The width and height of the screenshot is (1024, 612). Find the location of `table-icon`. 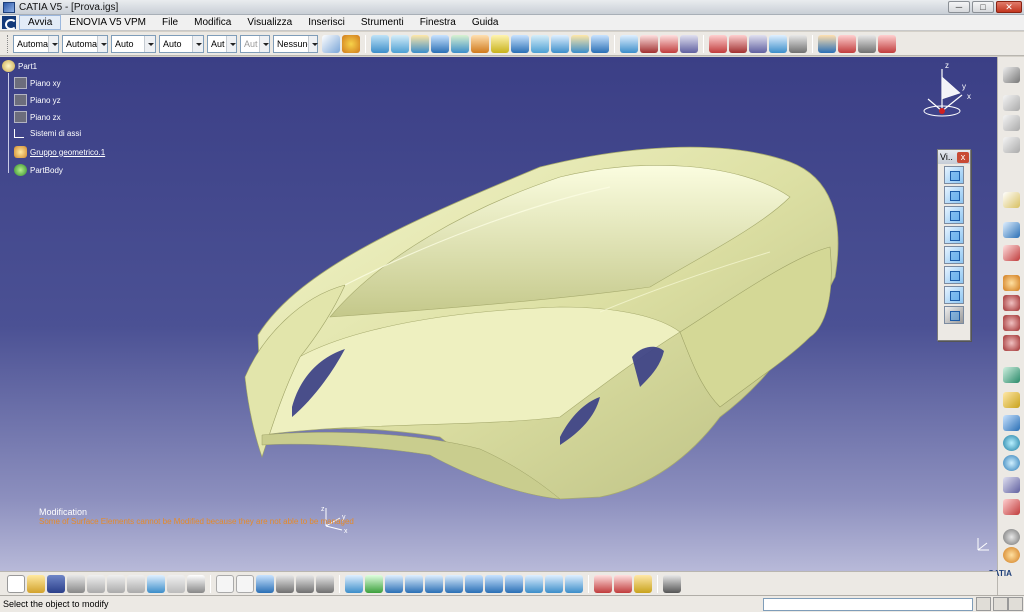

table-icon is located at coordinates (265, 583).